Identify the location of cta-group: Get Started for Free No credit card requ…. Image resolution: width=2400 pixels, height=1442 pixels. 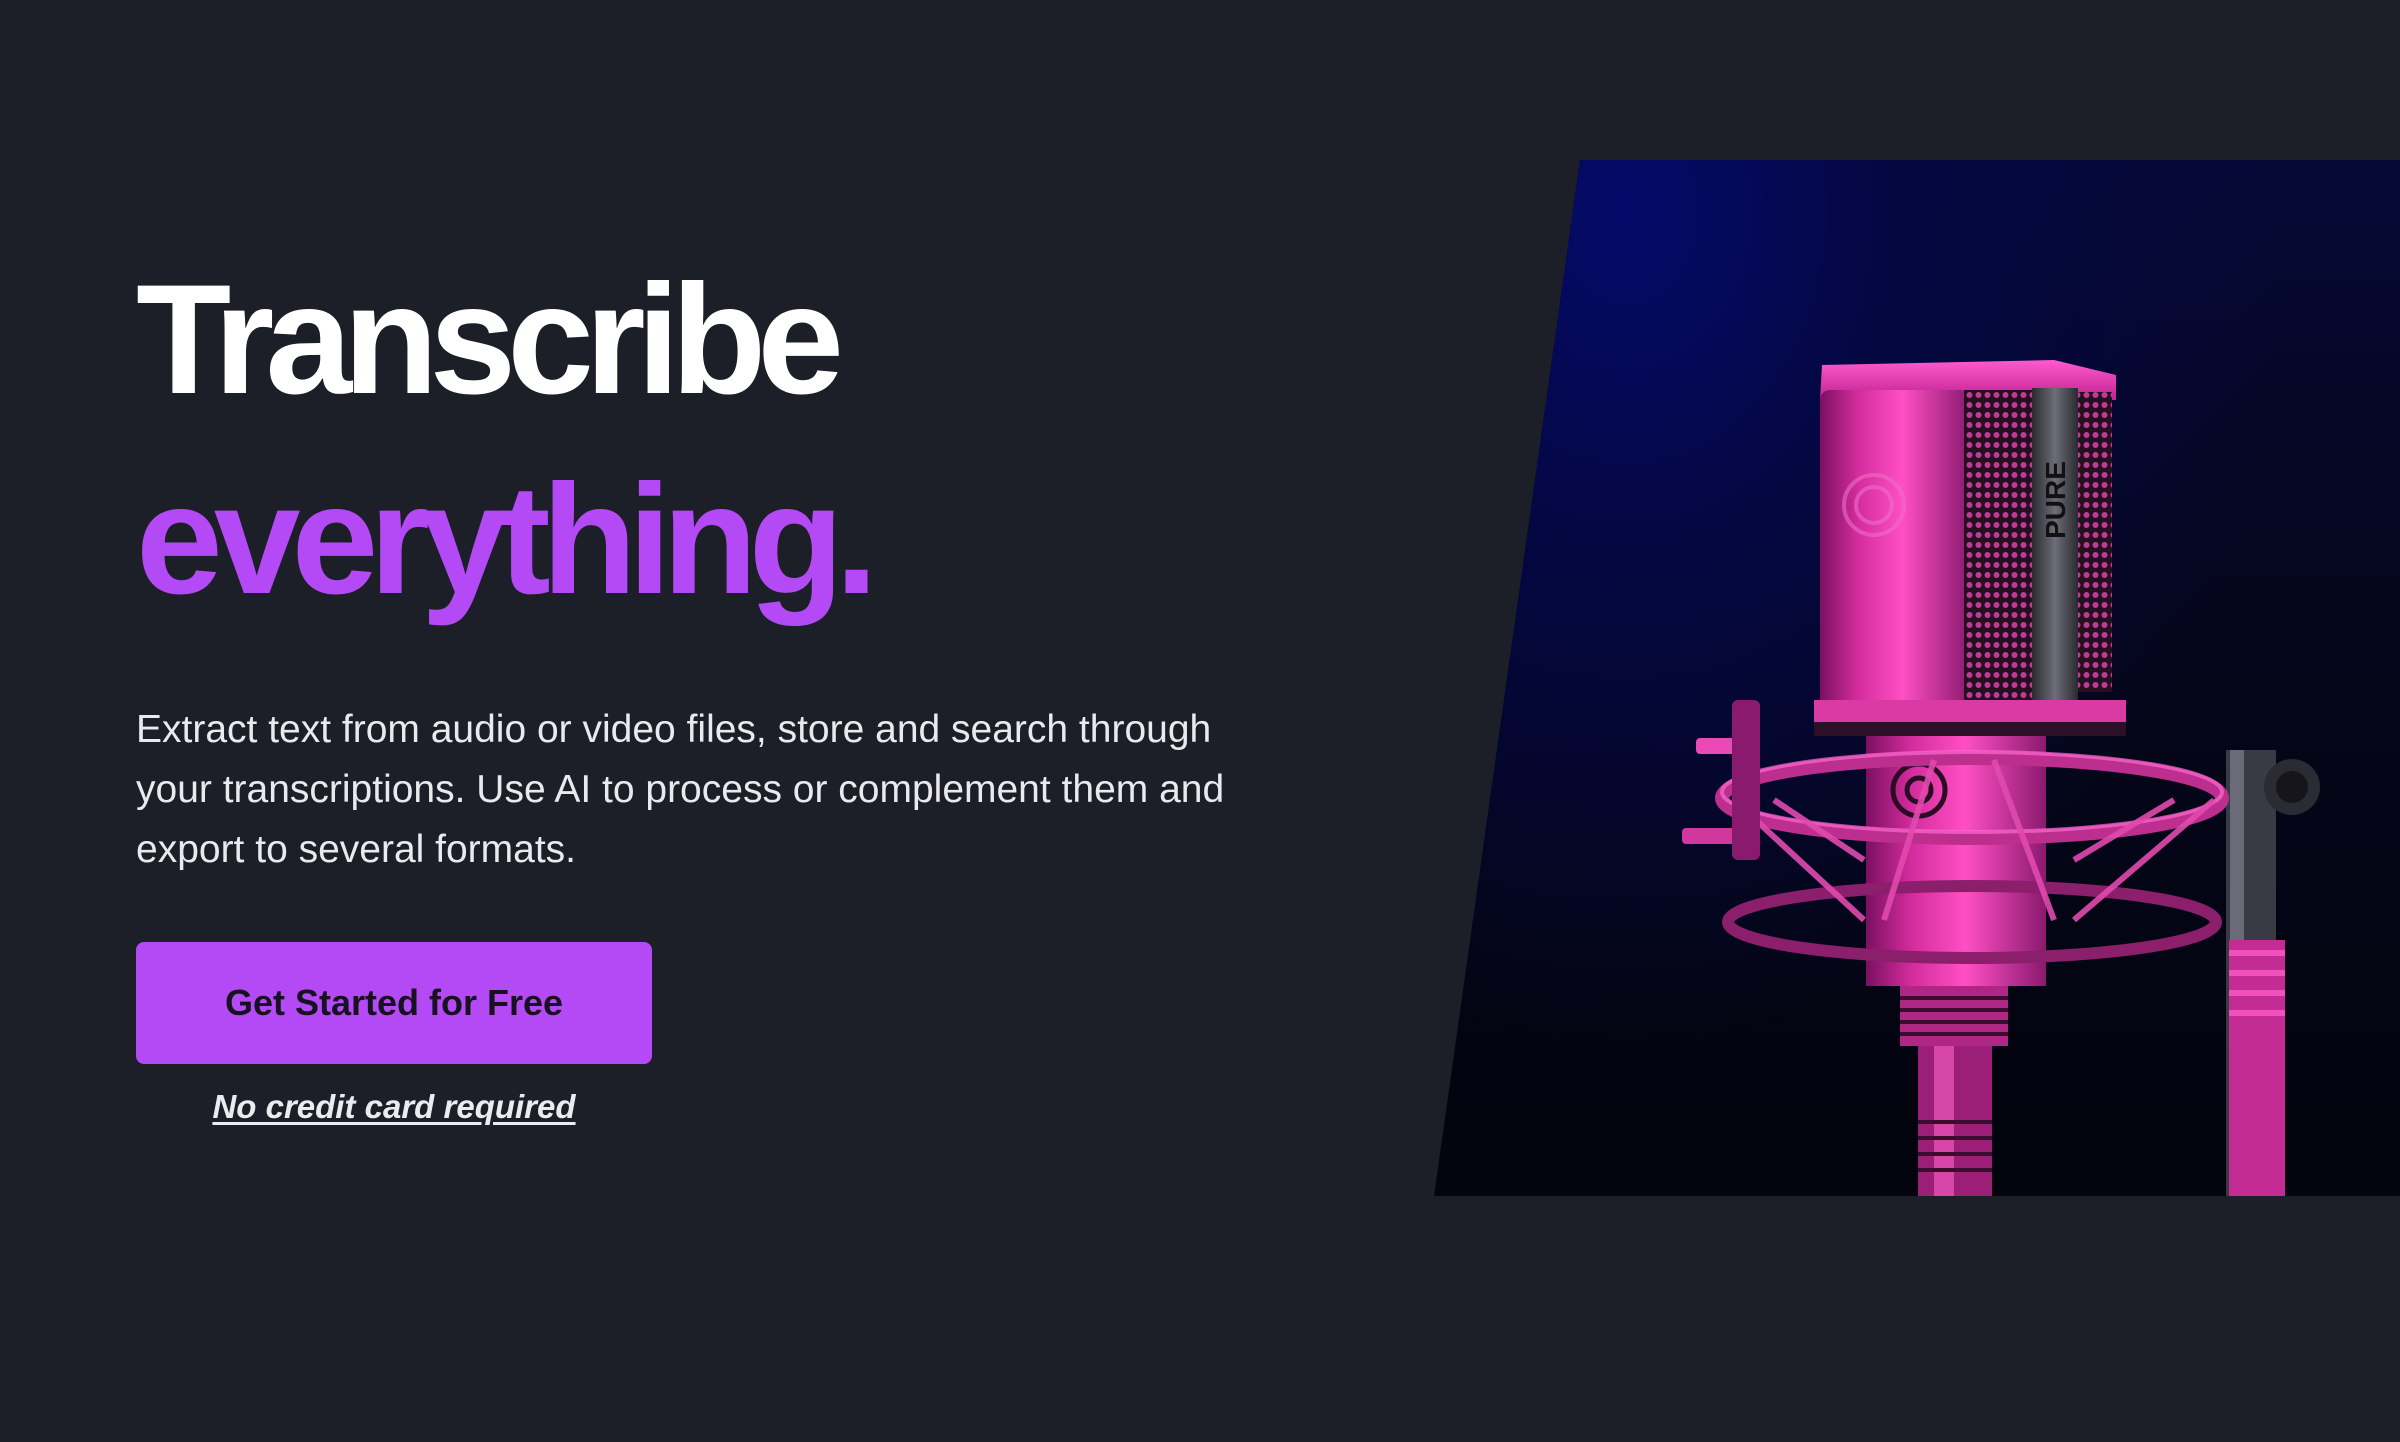
(394, 1034).